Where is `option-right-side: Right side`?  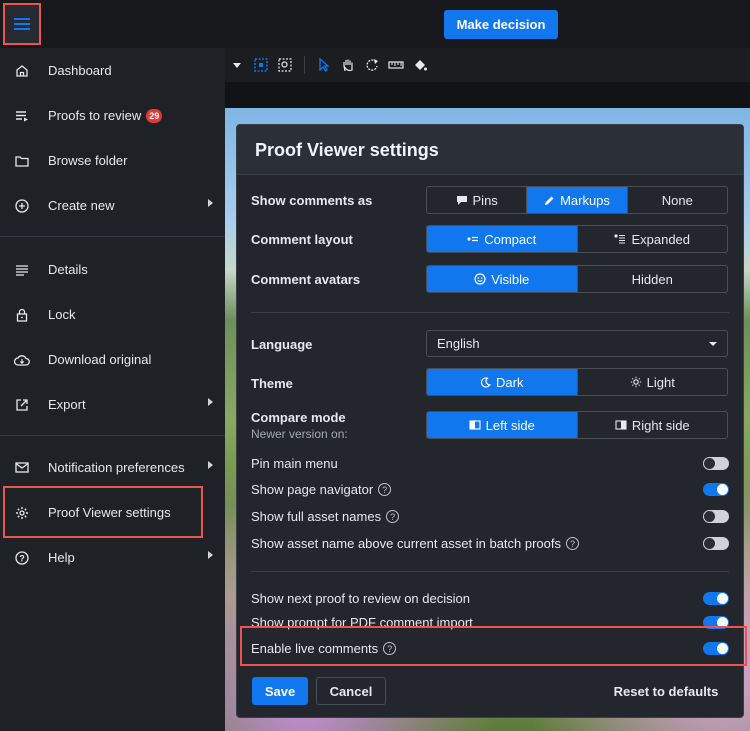
option-right-side: Right side is located at coordinates (653, 425).